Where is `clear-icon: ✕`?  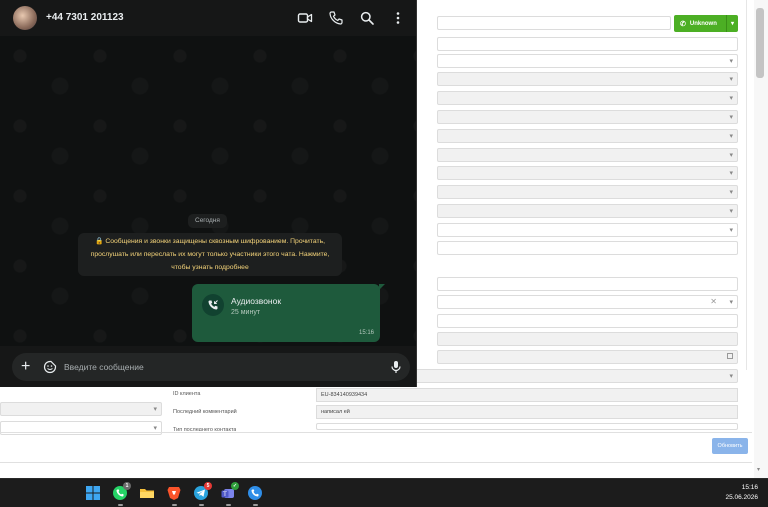 clear-icon: ✕ is located at coordinates (713, 301).